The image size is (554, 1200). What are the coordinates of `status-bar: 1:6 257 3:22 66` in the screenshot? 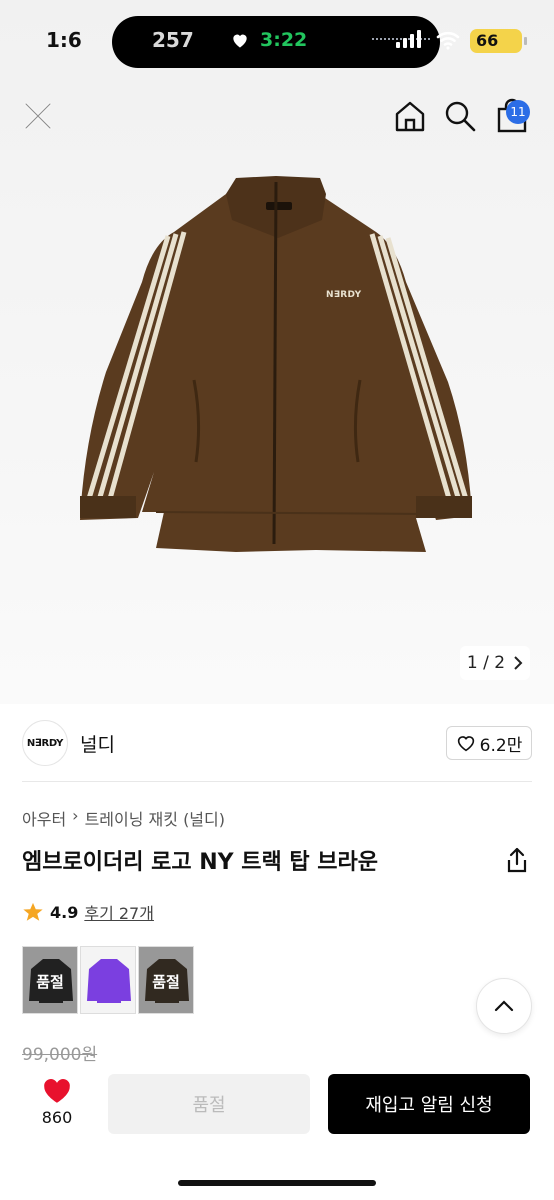 It's located at (277, 40).